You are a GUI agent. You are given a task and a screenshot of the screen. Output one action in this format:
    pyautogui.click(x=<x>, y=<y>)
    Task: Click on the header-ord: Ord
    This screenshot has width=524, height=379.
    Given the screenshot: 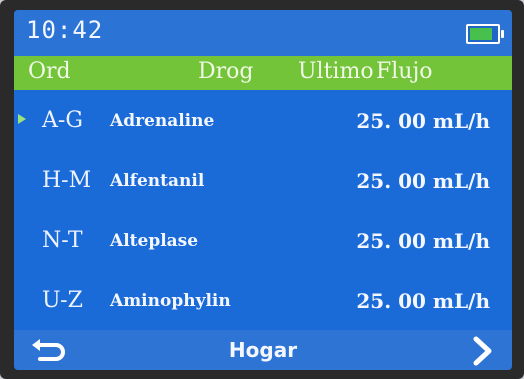 What is the action you would take?
    pyautogui.click(x=49, y=71)
    